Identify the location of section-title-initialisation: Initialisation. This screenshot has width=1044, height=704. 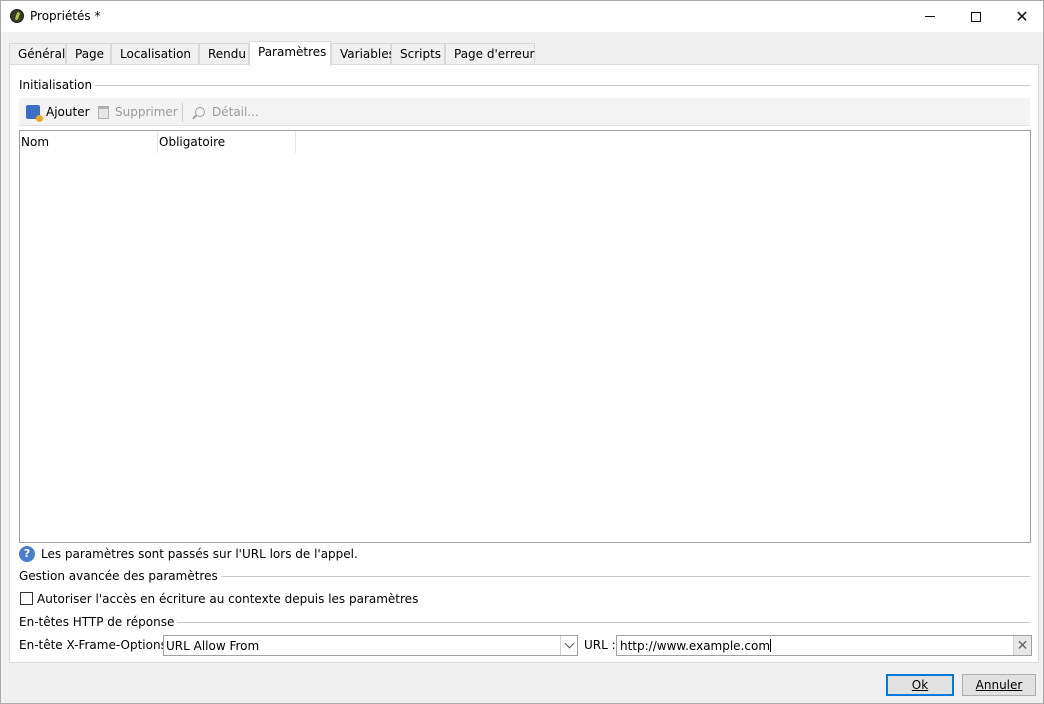
(57, 85).